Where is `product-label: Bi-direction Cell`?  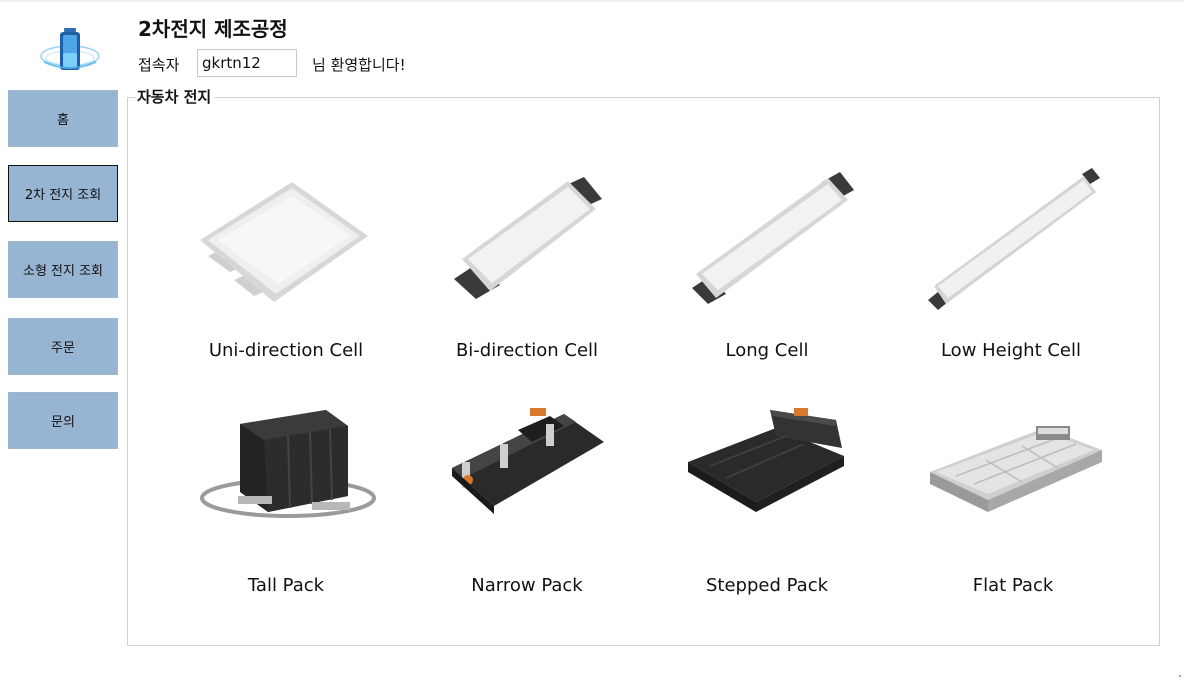
product-label: Bi-direction Cell is located at coordinates (527, 350).